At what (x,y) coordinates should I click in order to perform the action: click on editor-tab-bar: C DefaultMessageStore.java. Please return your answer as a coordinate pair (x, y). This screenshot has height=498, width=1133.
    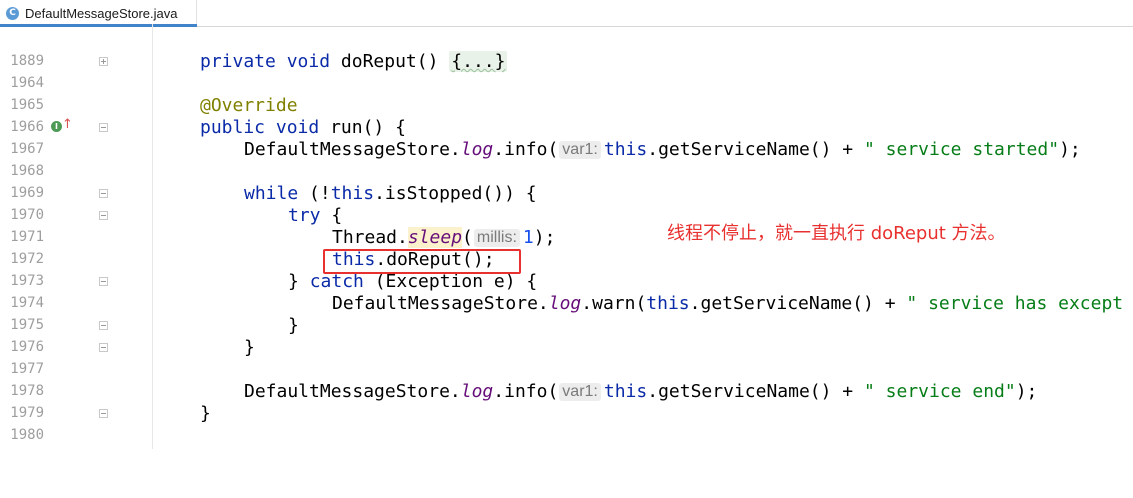
    Looking at the image, I should click on (566, 13).